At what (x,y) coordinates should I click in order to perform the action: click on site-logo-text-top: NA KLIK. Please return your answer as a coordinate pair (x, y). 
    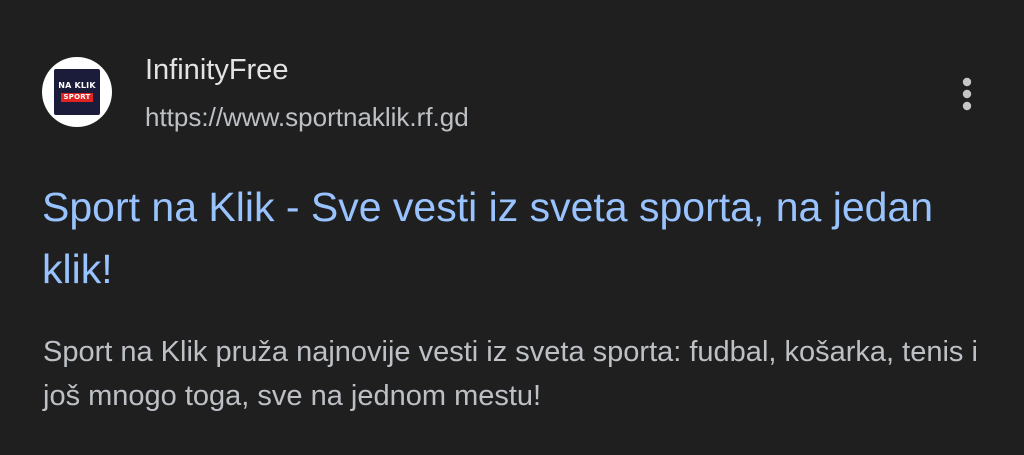
    Looking at the image, I should click on (77, 85).